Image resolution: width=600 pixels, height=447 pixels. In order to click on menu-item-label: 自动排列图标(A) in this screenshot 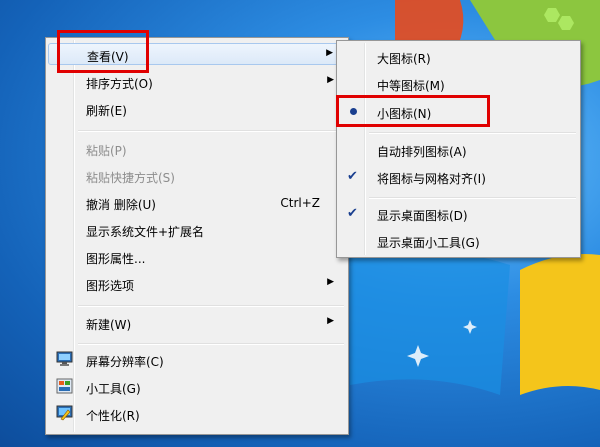, I will do `click(422, 152)`.